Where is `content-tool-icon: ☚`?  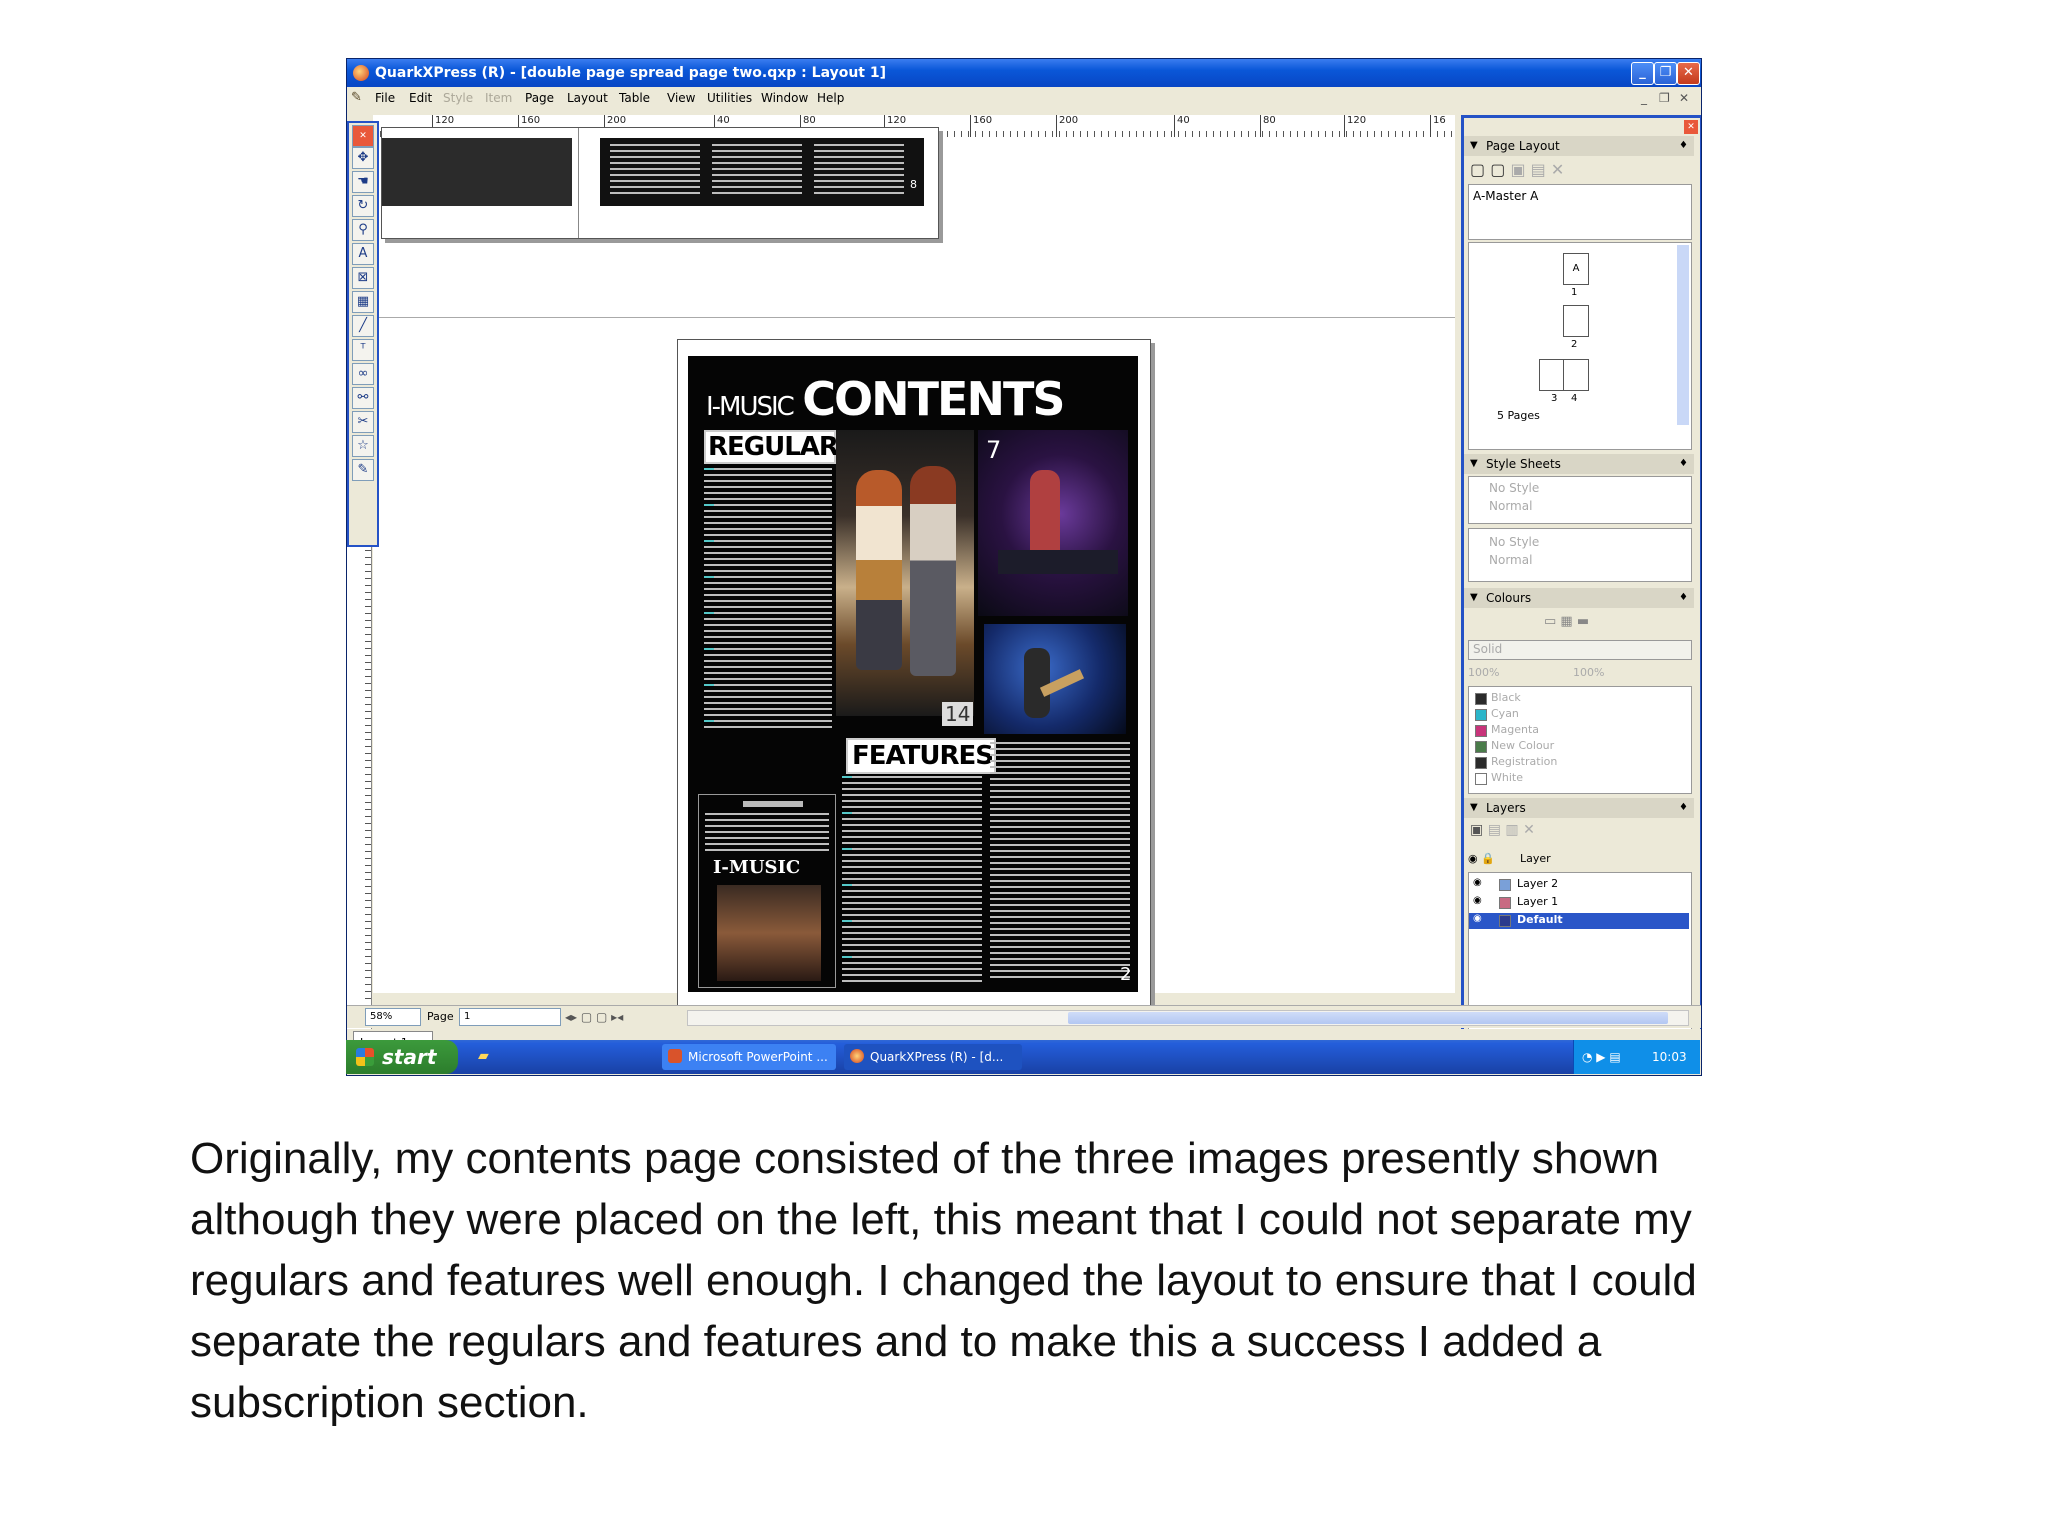
content-tool-icon: ☚ is located at coordinates (363, 182).